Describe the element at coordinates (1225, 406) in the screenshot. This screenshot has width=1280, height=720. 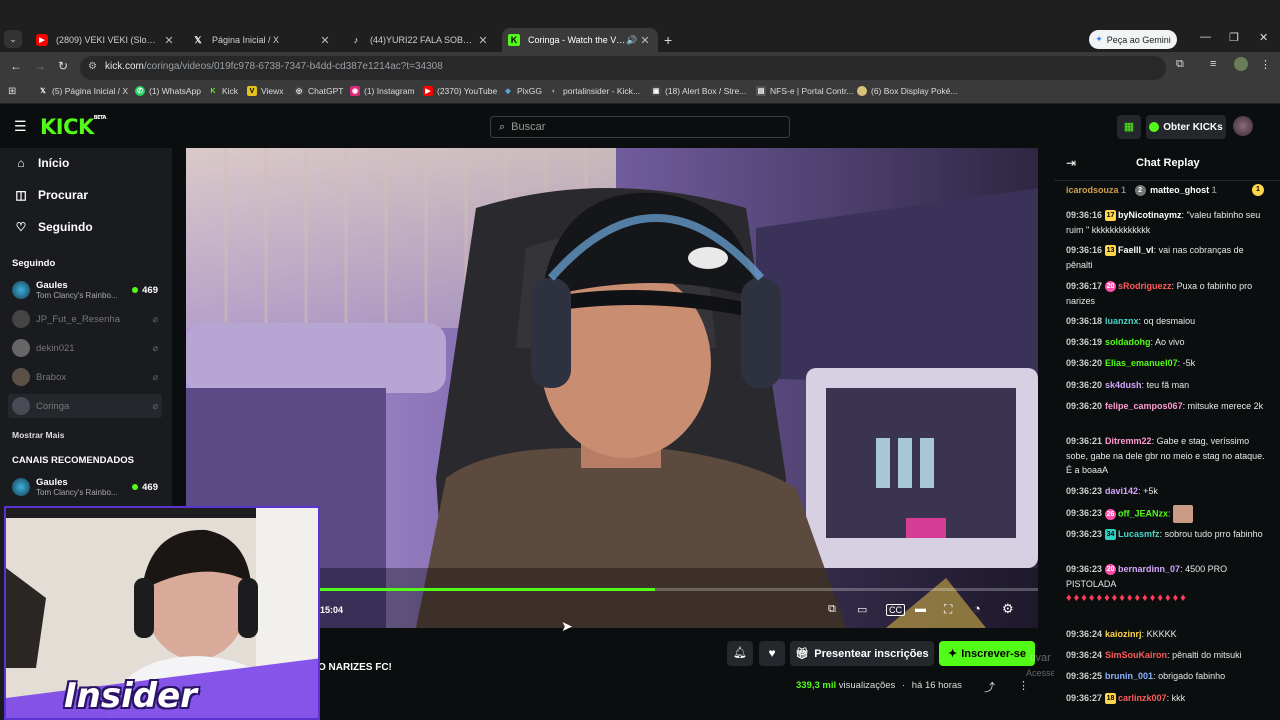
I see `chat-text: mitsuke merece 2k` at that location.